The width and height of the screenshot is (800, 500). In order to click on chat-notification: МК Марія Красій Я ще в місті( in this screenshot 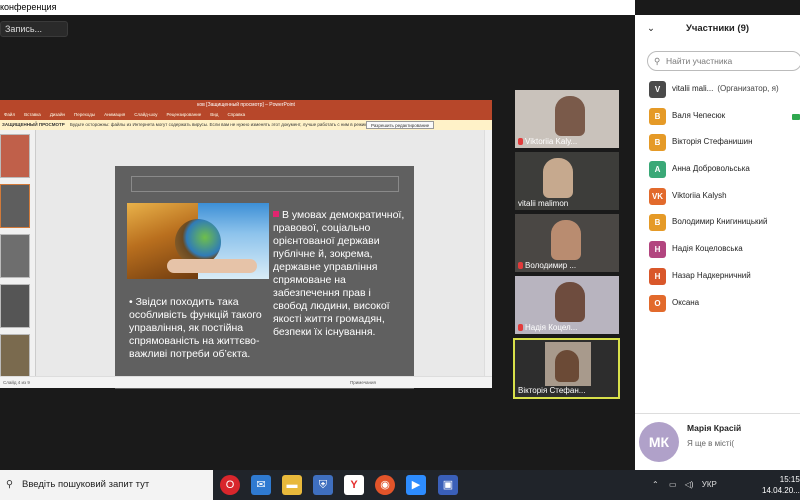, I will do `click(717, 441)`.